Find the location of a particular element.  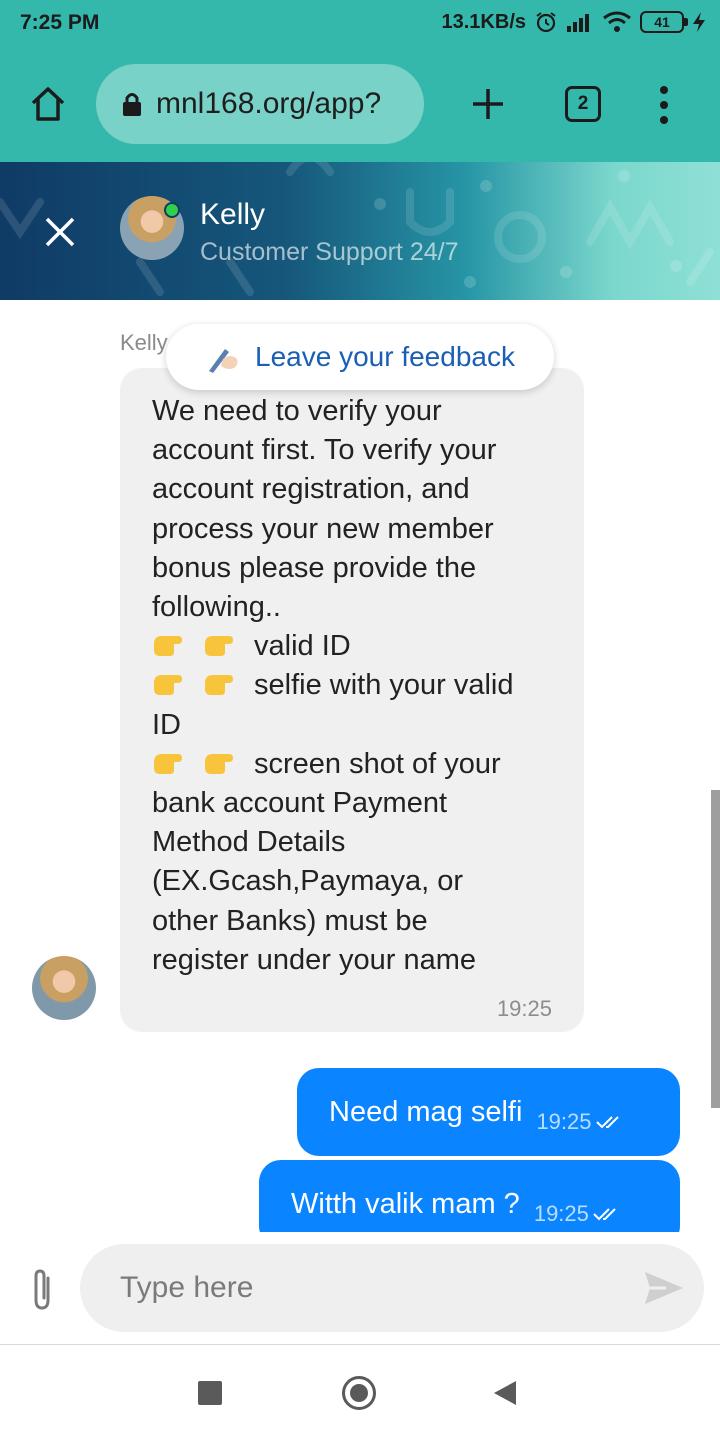

status-bar: 7:25 PM 13.1KB/s 41 is located at coordinates (360, 24).